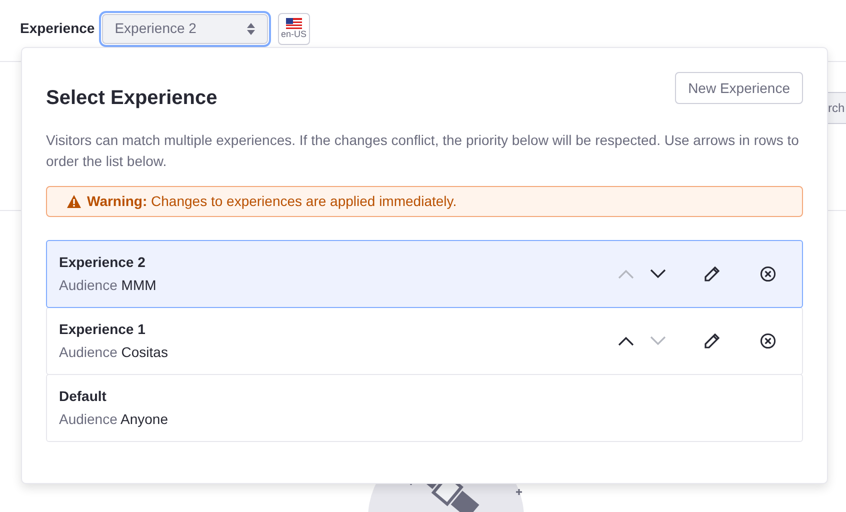 This screenshot has height=512, width=846. I want to click on audience-text: Audience Cositas, so click(114, 352).